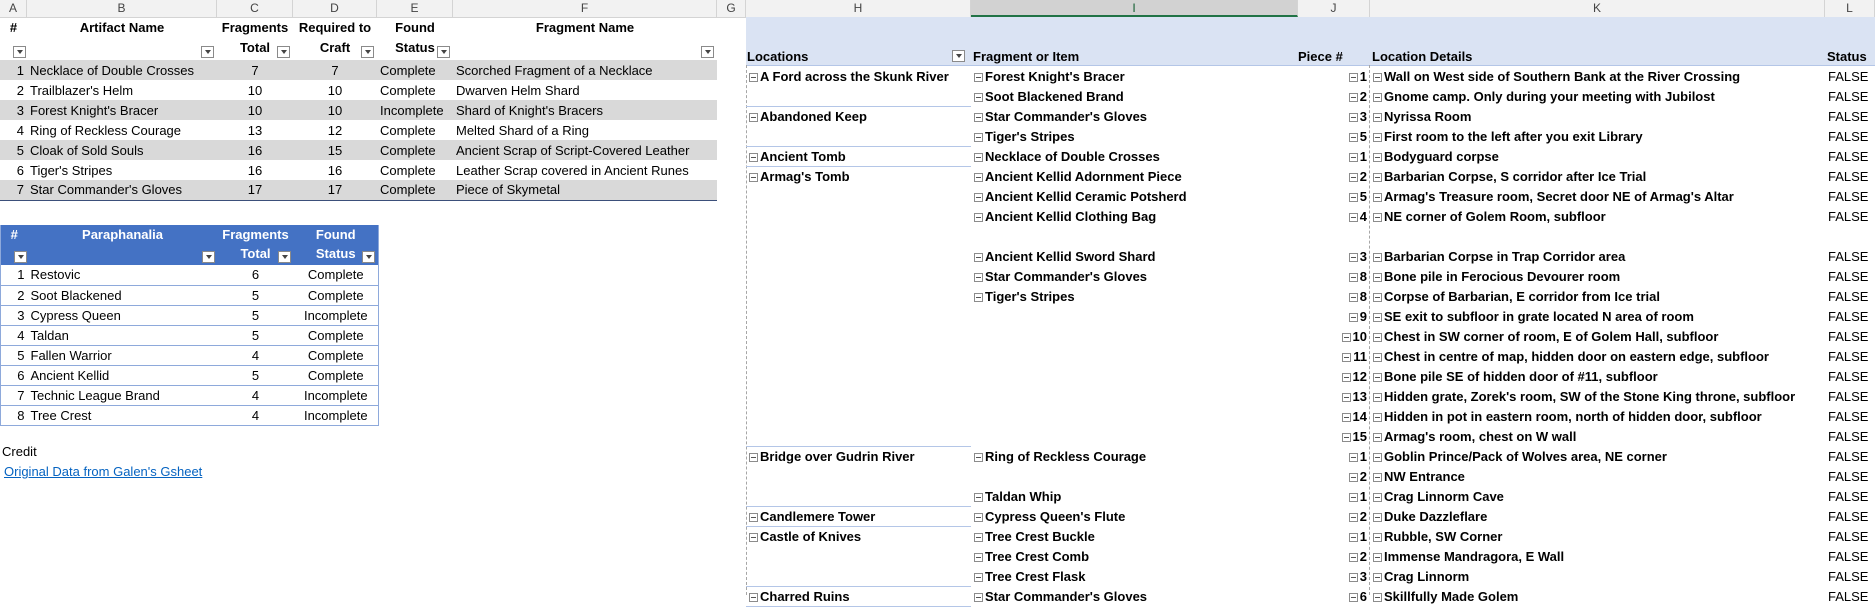  I want to click on artifact-fragments-cell: 10, so click(255, 90).